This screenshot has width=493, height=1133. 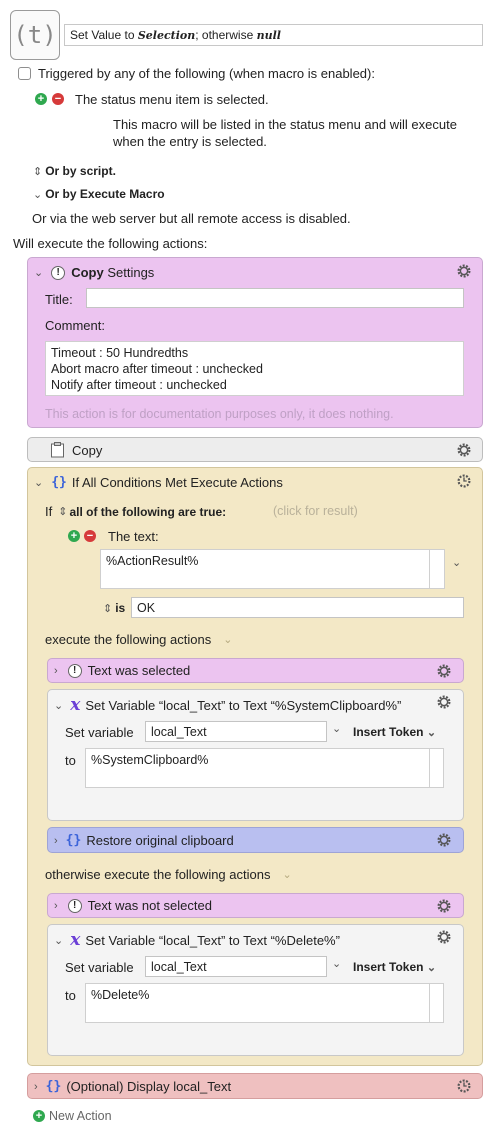 What do you see at coordinates (190, 141) in the screenshot?
I see `status-desc-line-2: when the entry is selected.` at bounding box center [190, 141].